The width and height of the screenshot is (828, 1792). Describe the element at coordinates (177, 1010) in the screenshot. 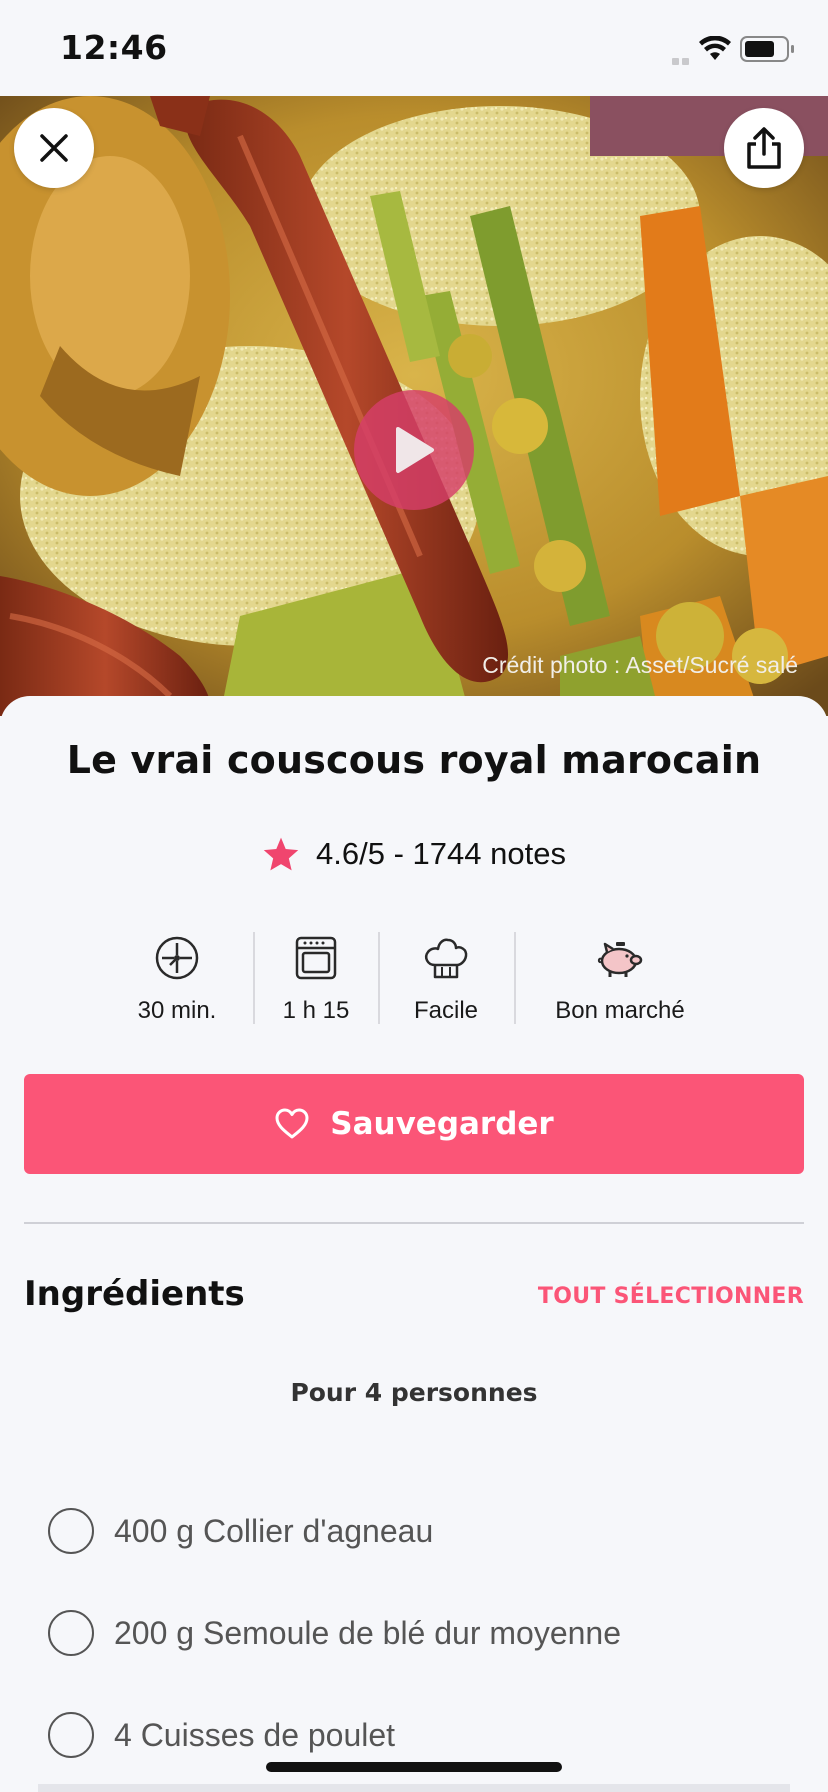

I see `prep-time-label: 30 min.` at that location.